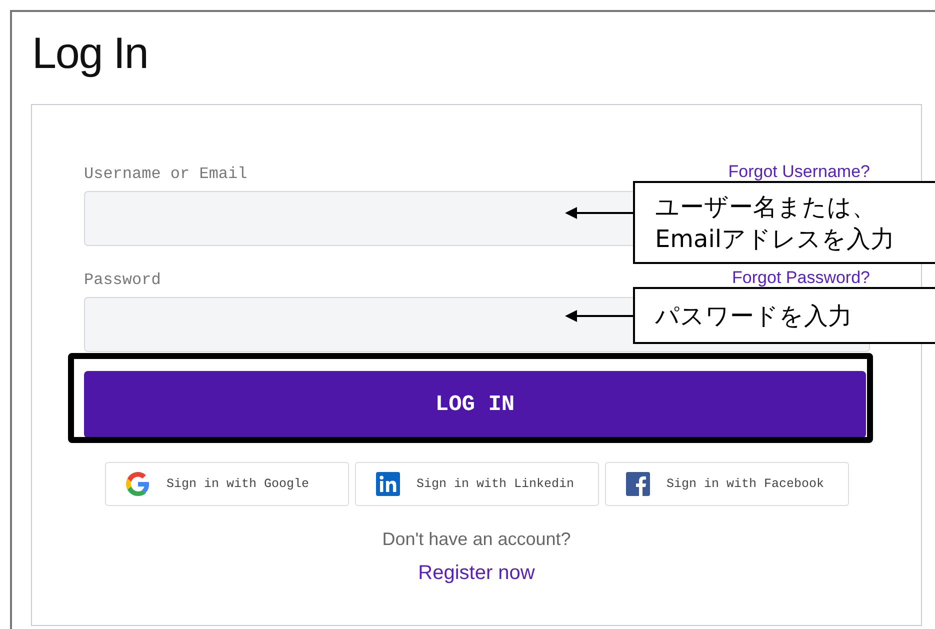 The width and height of the screenshot is (935, 629). What do you see at coordinates (475, 404) in the screenshot?
I see `login-button: LOG IN` at bounding box center [475, 404].